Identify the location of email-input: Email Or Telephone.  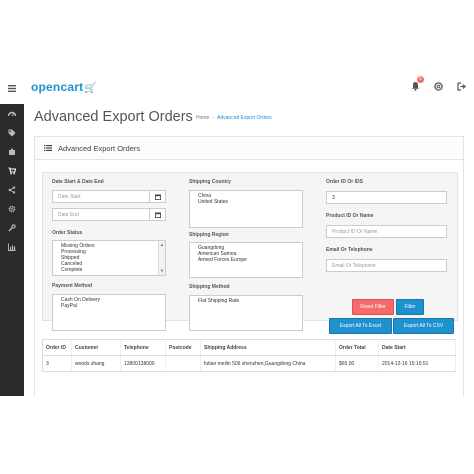
(386, 265).